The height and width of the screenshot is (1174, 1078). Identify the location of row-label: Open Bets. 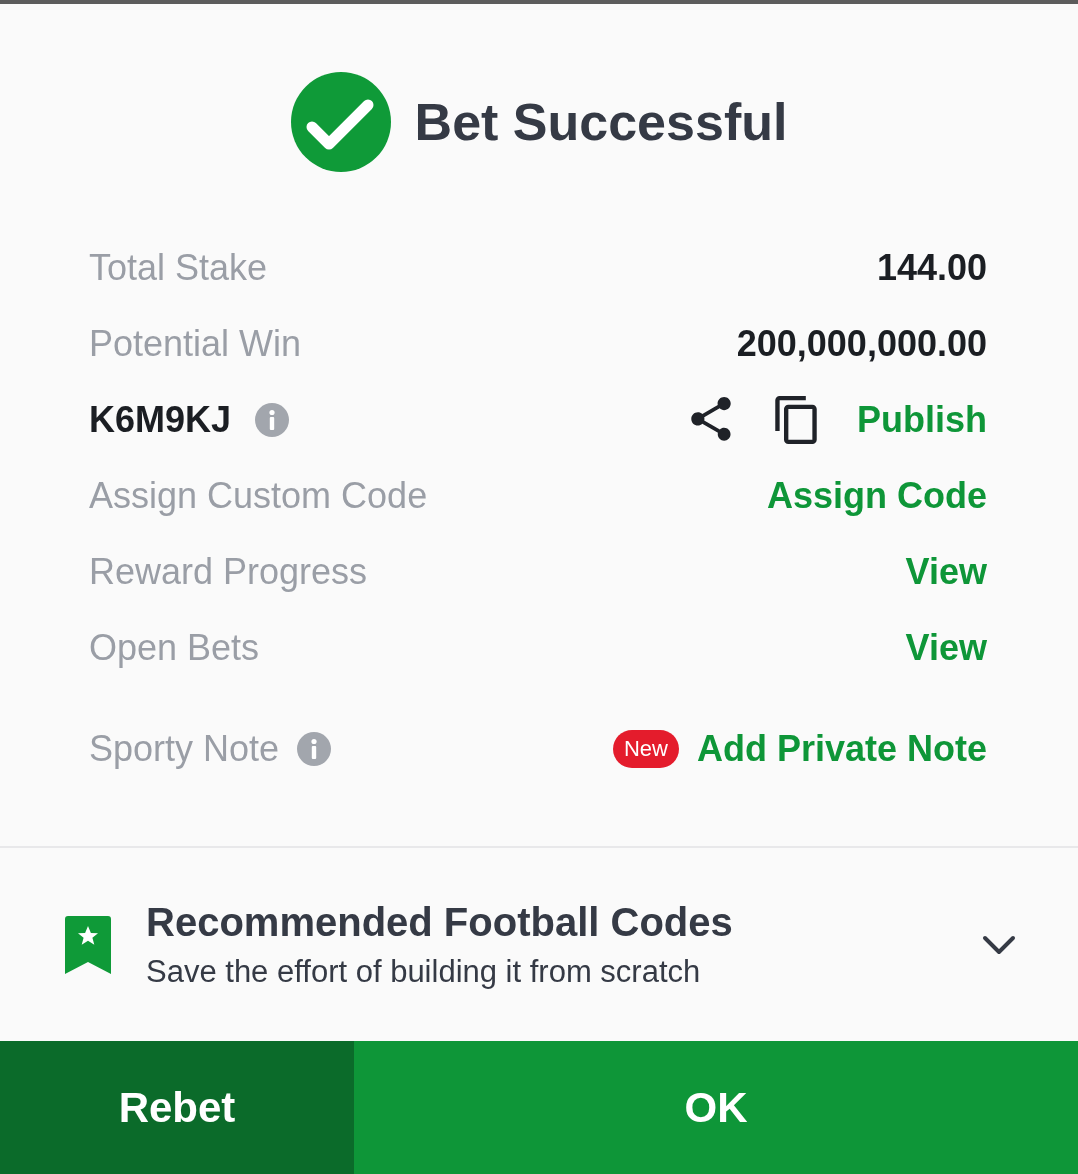
(174, 648).